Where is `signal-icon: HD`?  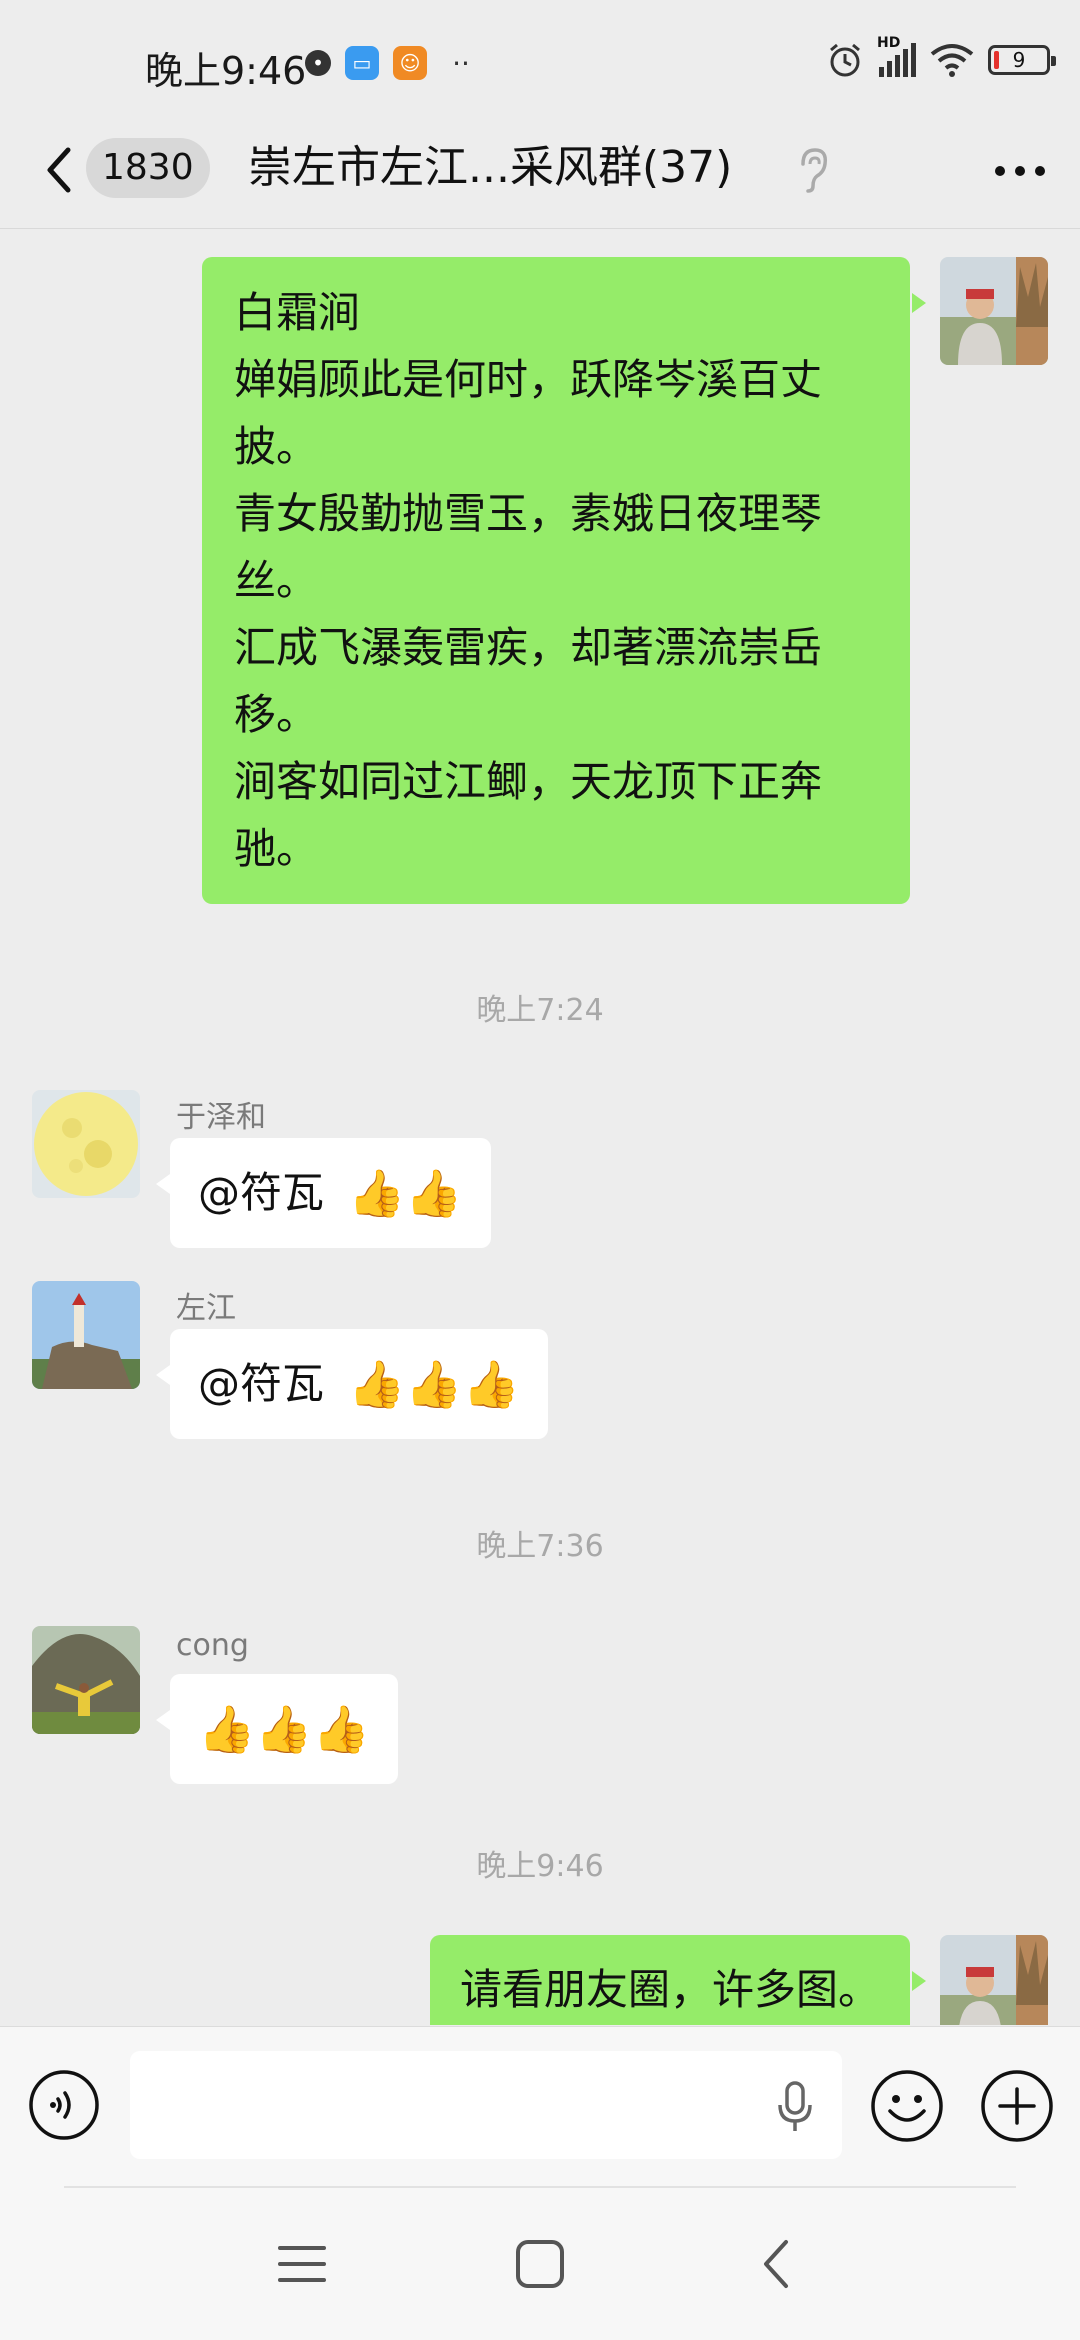 signal-icon: HD is located at coordinates (896, 56).